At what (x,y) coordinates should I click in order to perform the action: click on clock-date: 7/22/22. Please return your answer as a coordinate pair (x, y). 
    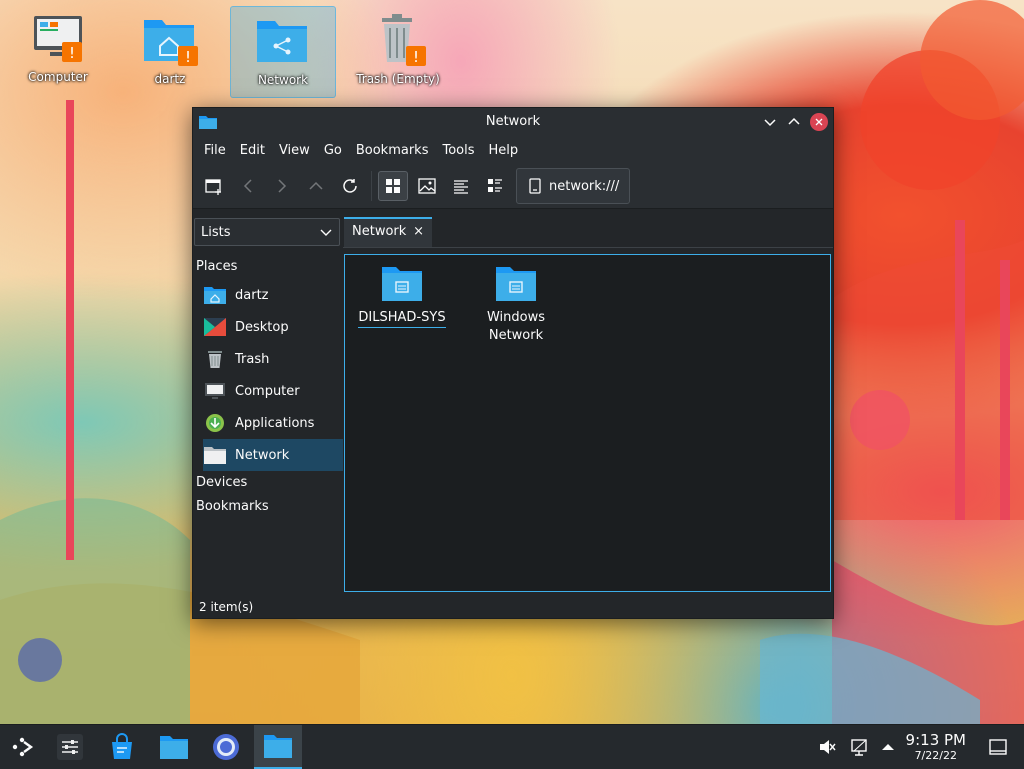
    Looking at the image, I should click on (935, 755).